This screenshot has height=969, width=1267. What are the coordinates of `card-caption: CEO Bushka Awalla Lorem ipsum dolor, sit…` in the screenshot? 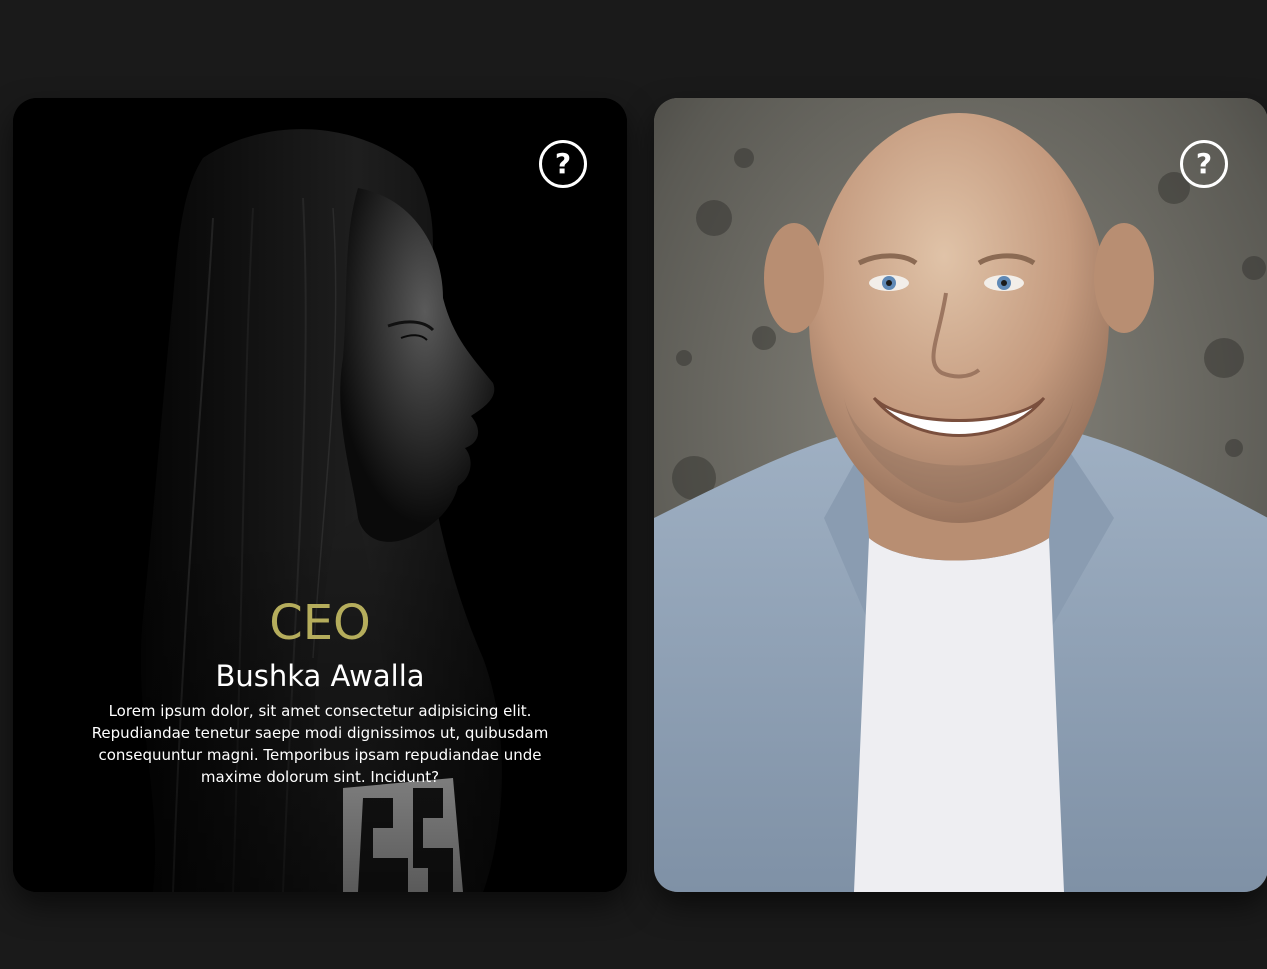 It's located at (320, 690).